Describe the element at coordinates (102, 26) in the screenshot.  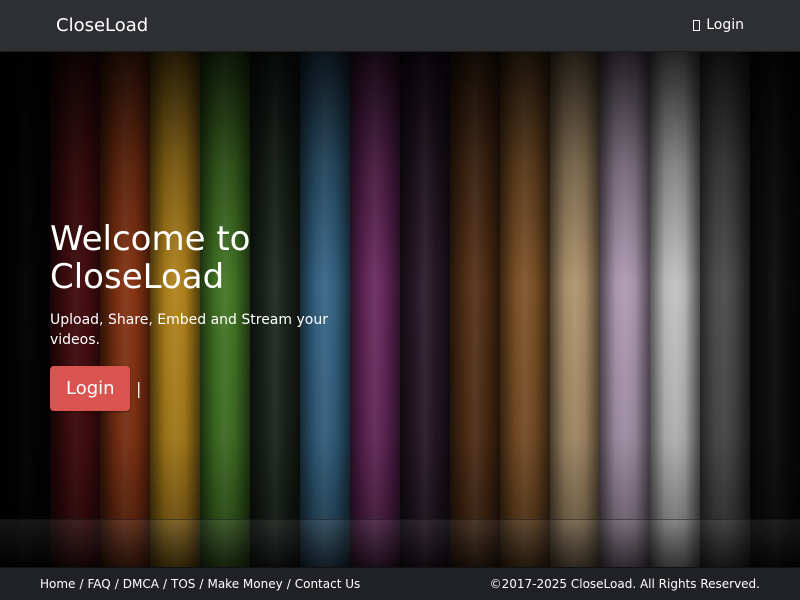
I see `brand-logo-link: CloseLoad` at that location.